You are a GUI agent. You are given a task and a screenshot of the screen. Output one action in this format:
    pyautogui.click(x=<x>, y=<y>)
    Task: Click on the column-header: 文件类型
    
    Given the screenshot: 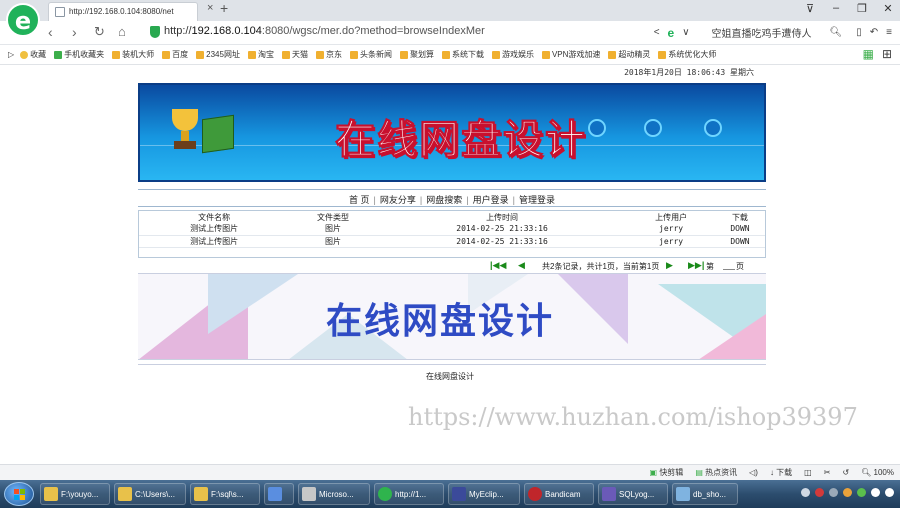 What is the action you would take?
    pyautogui.click(x=333, y=217)
    